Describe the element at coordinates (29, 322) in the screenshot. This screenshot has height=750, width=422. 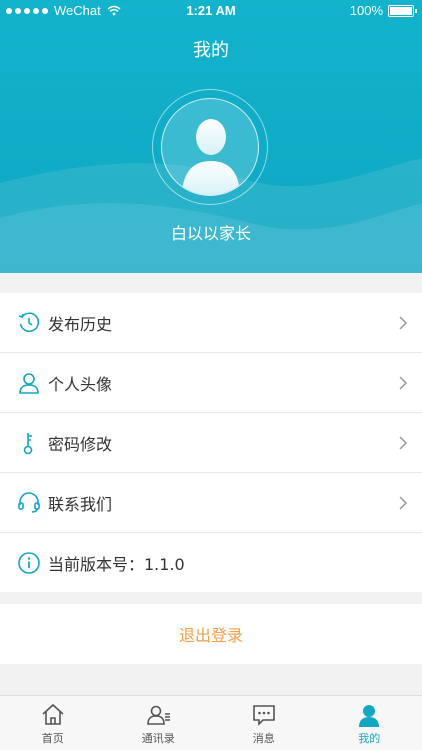
I see `history-icon` at that location.